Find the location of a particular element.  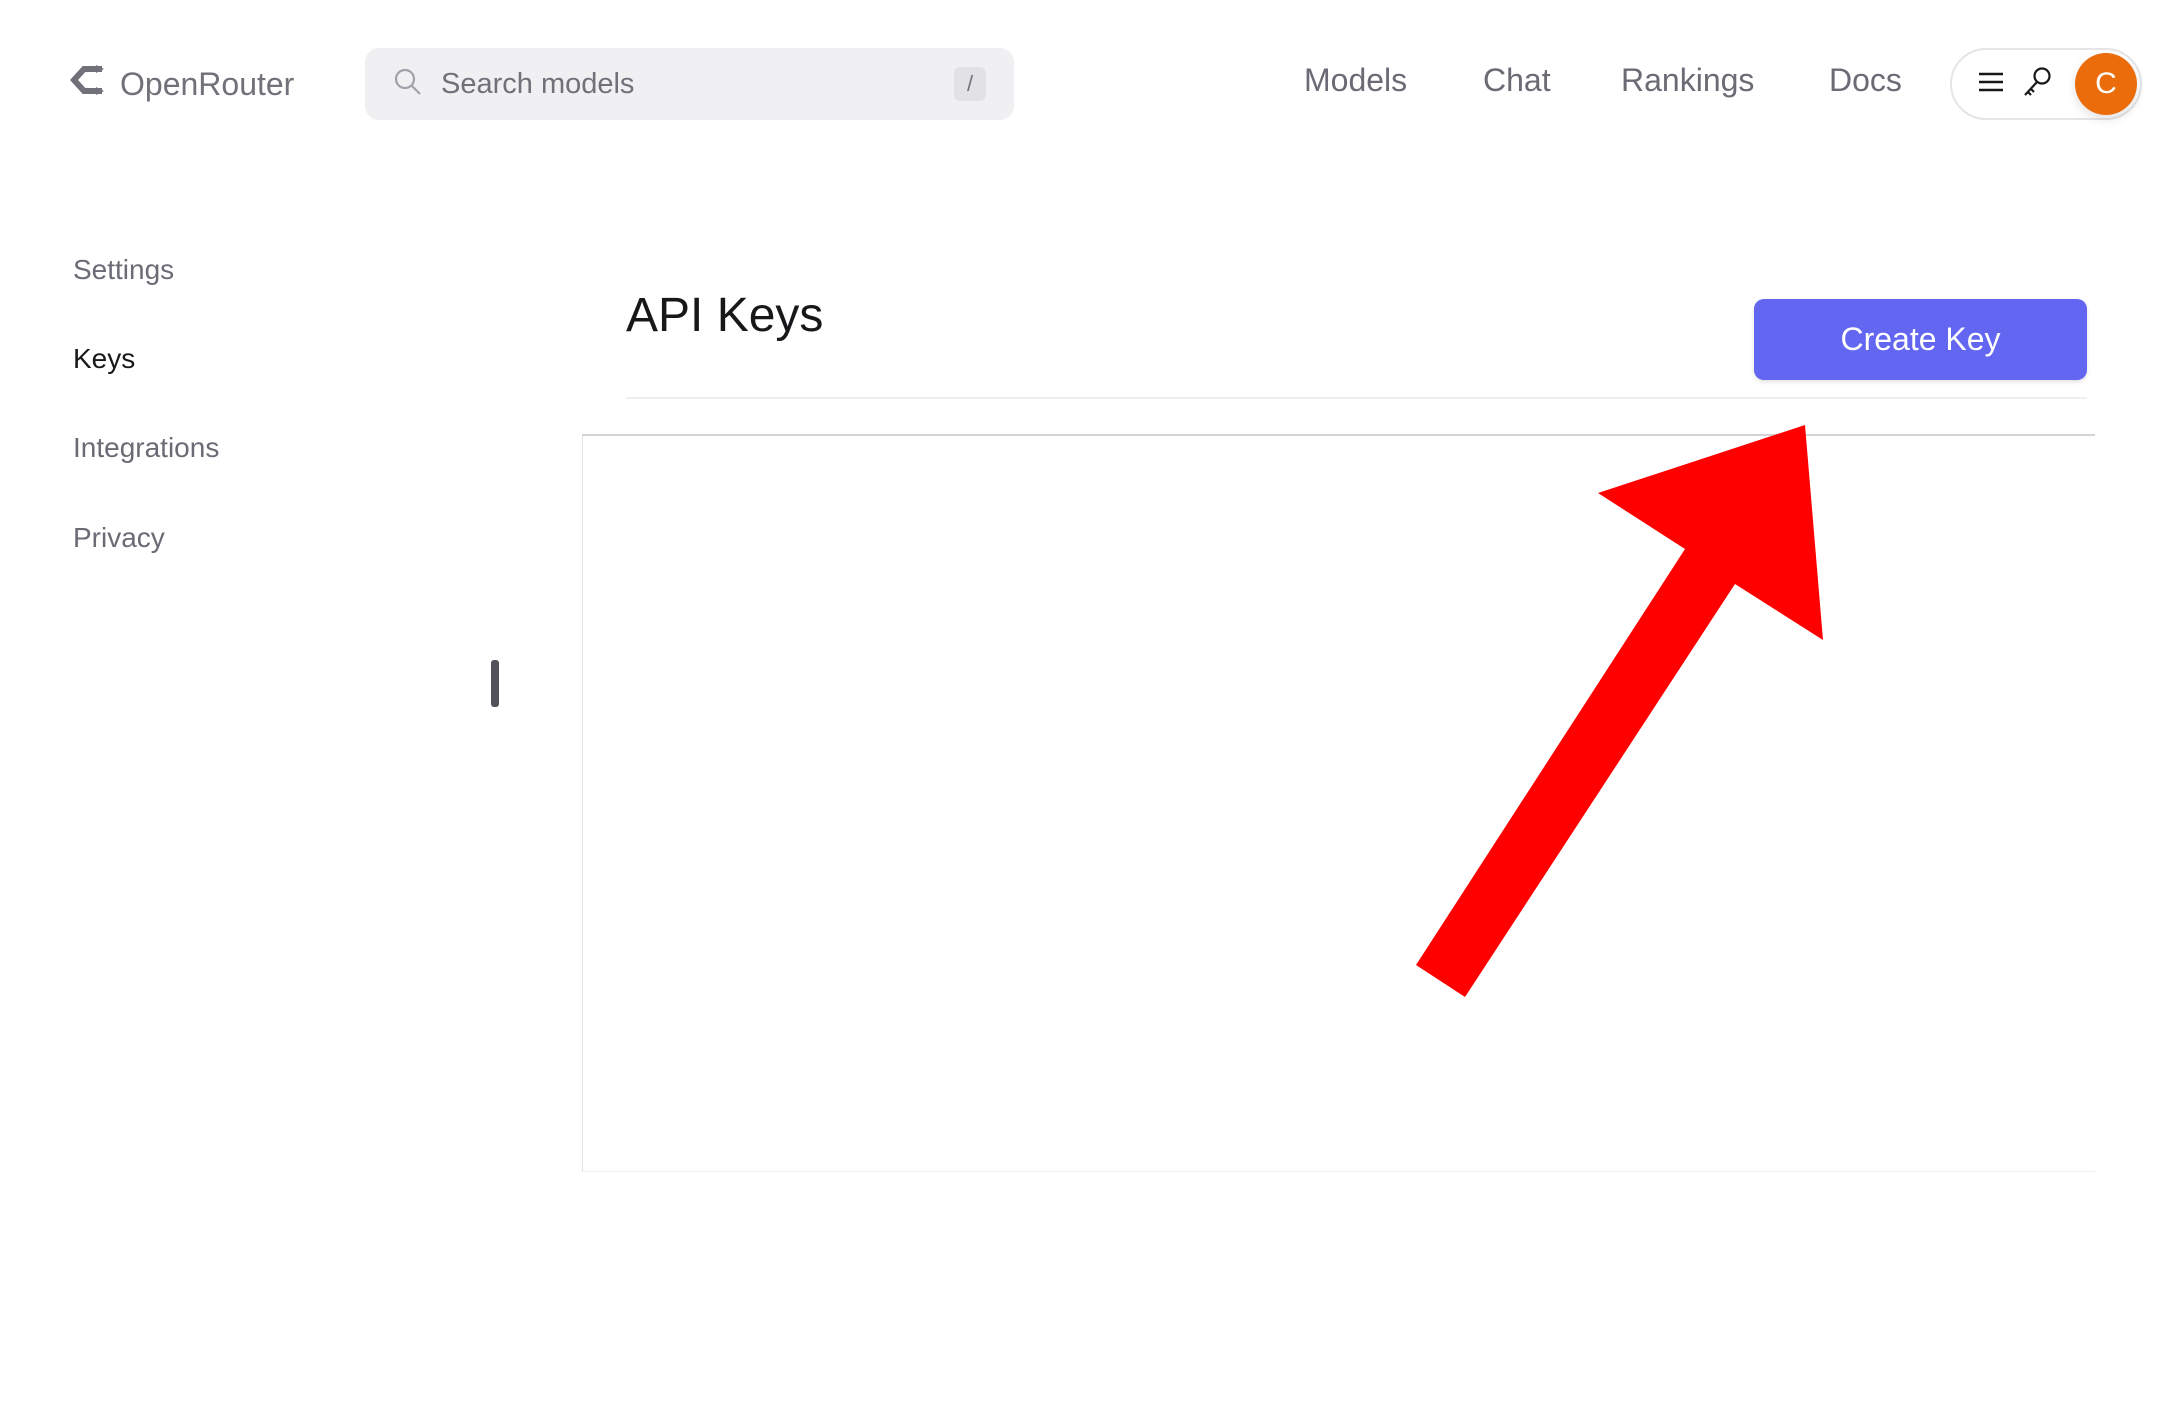

annotation-arrow-icon is located at coordinates (1619, 711).